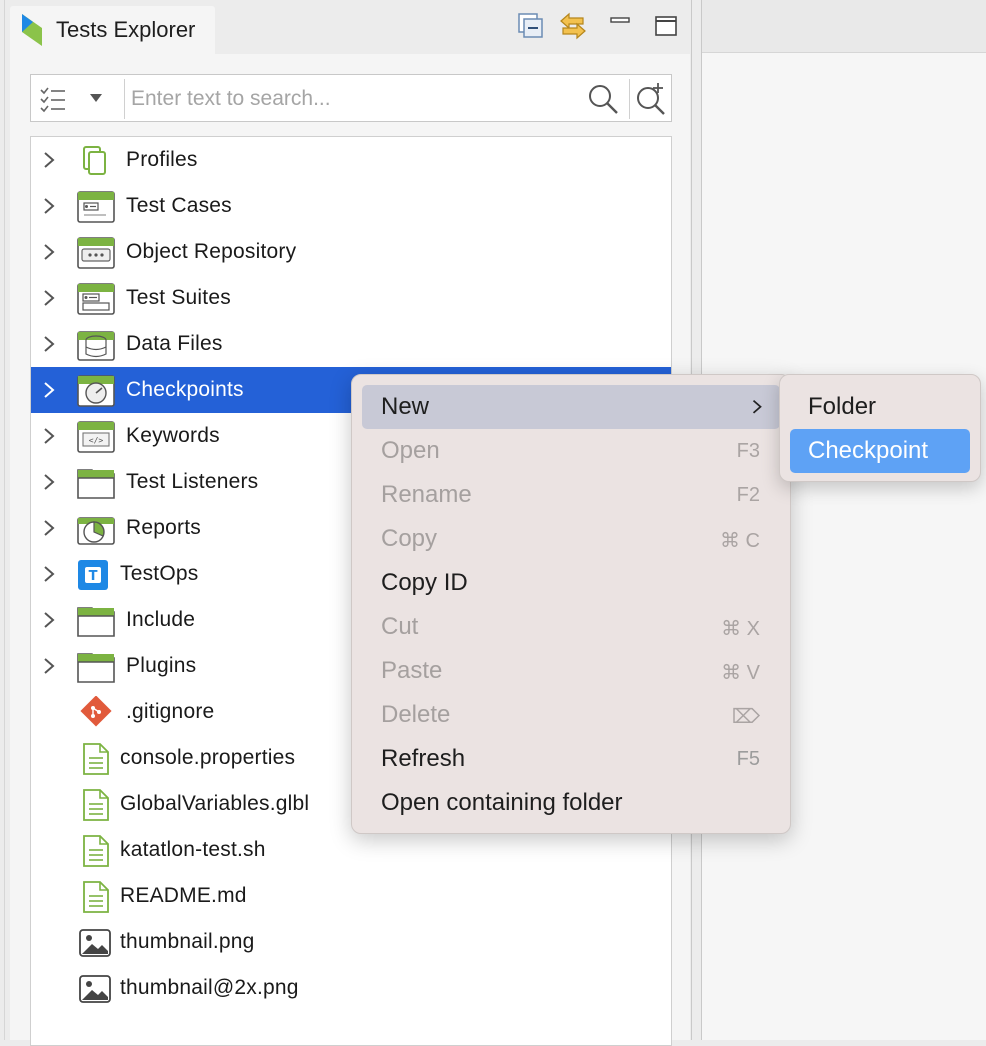 This screenshot has width=986, height=1046. Describe the element at coordinates (740, 673) in the screenshot. I see `menu-item-shortcut: ⌘ V` at that location.